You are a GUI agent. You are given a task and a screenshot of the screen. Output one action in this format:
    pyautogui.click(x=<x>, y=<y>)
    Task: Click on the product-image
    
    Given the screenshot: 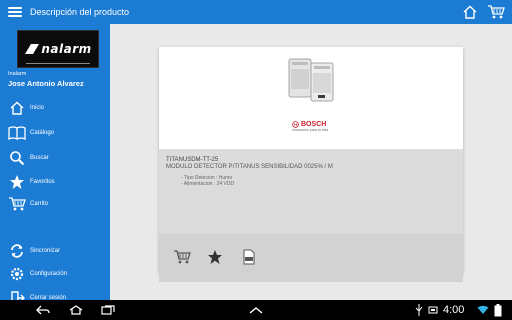 What is the action you would take?
    pyautogui.click(x=311, y=80)
    